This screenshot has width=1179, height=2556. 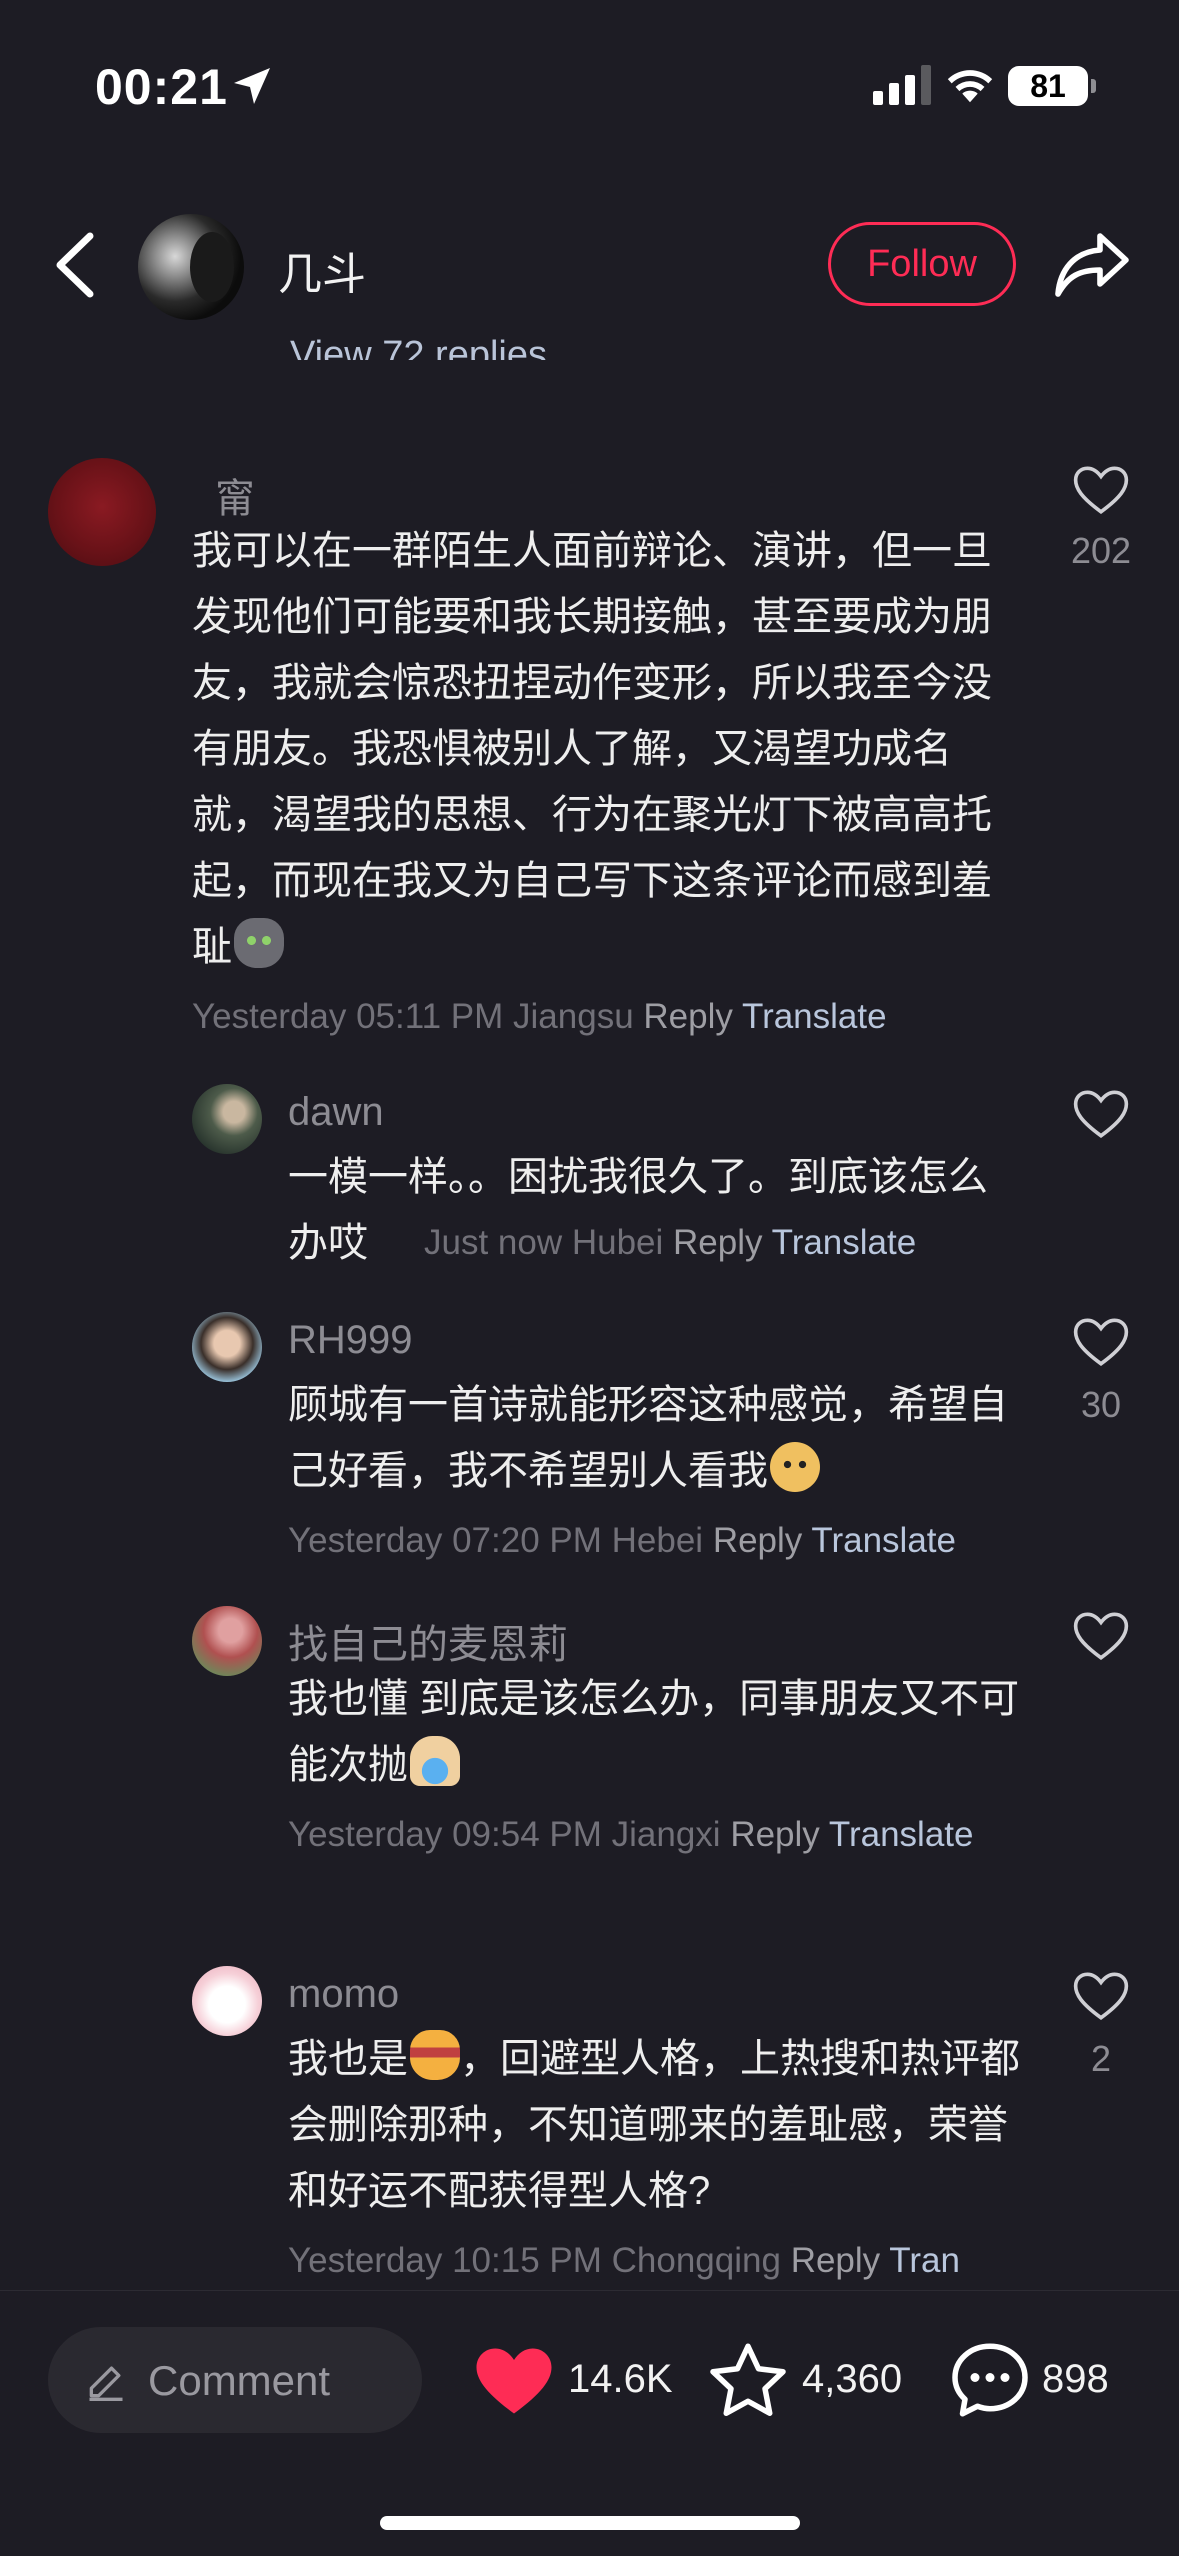 What do you see at coordinates (350, 1340) in the screenshot?
I see `comment-username: RH999` at bounding box center [350, 1340].